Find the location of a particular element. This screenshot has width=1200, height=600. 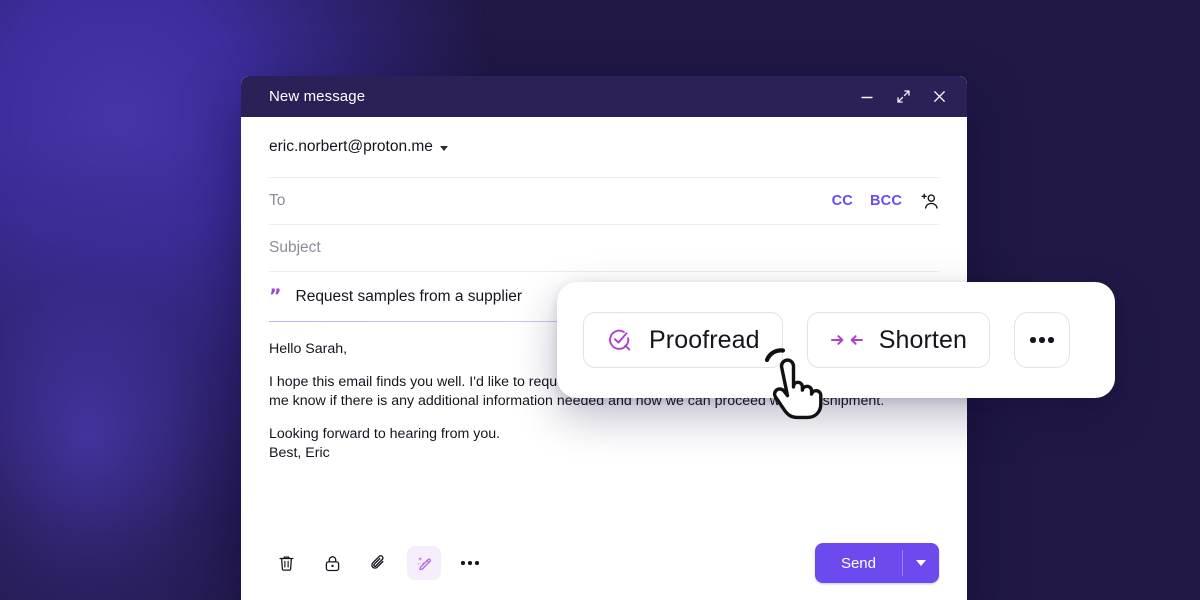

encryption-button is located at coordinates (332, 563).